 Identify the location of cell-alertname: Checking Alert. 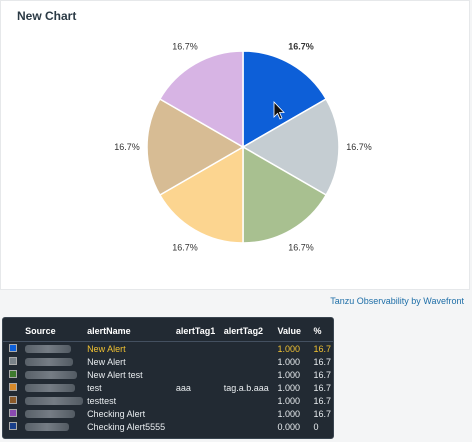
(116, 413).